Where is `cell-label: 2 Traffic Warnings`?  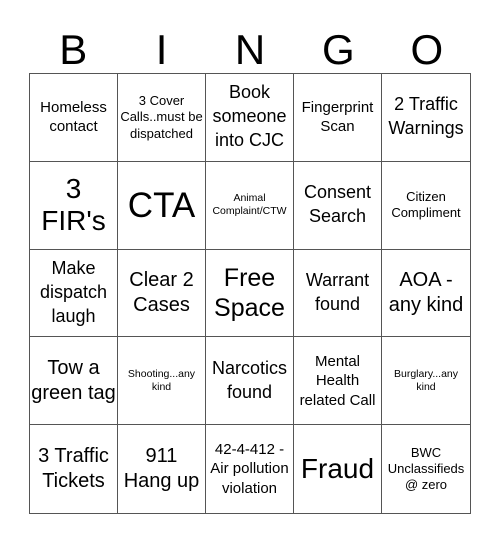
cell-label: 2 Traffic Warnings is located at coordinates (426, 116).